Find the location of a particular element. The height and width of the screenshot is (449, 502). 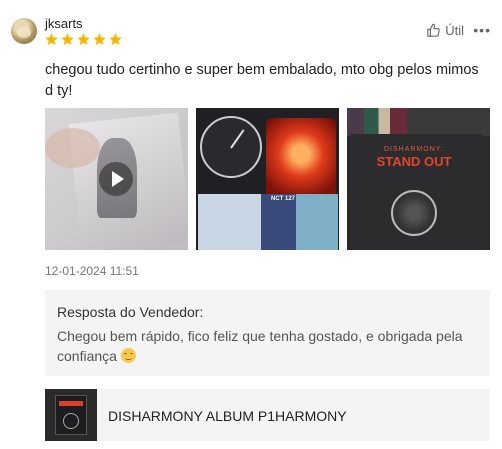

review-video-thumbnail is located at coordinates (116, 179).